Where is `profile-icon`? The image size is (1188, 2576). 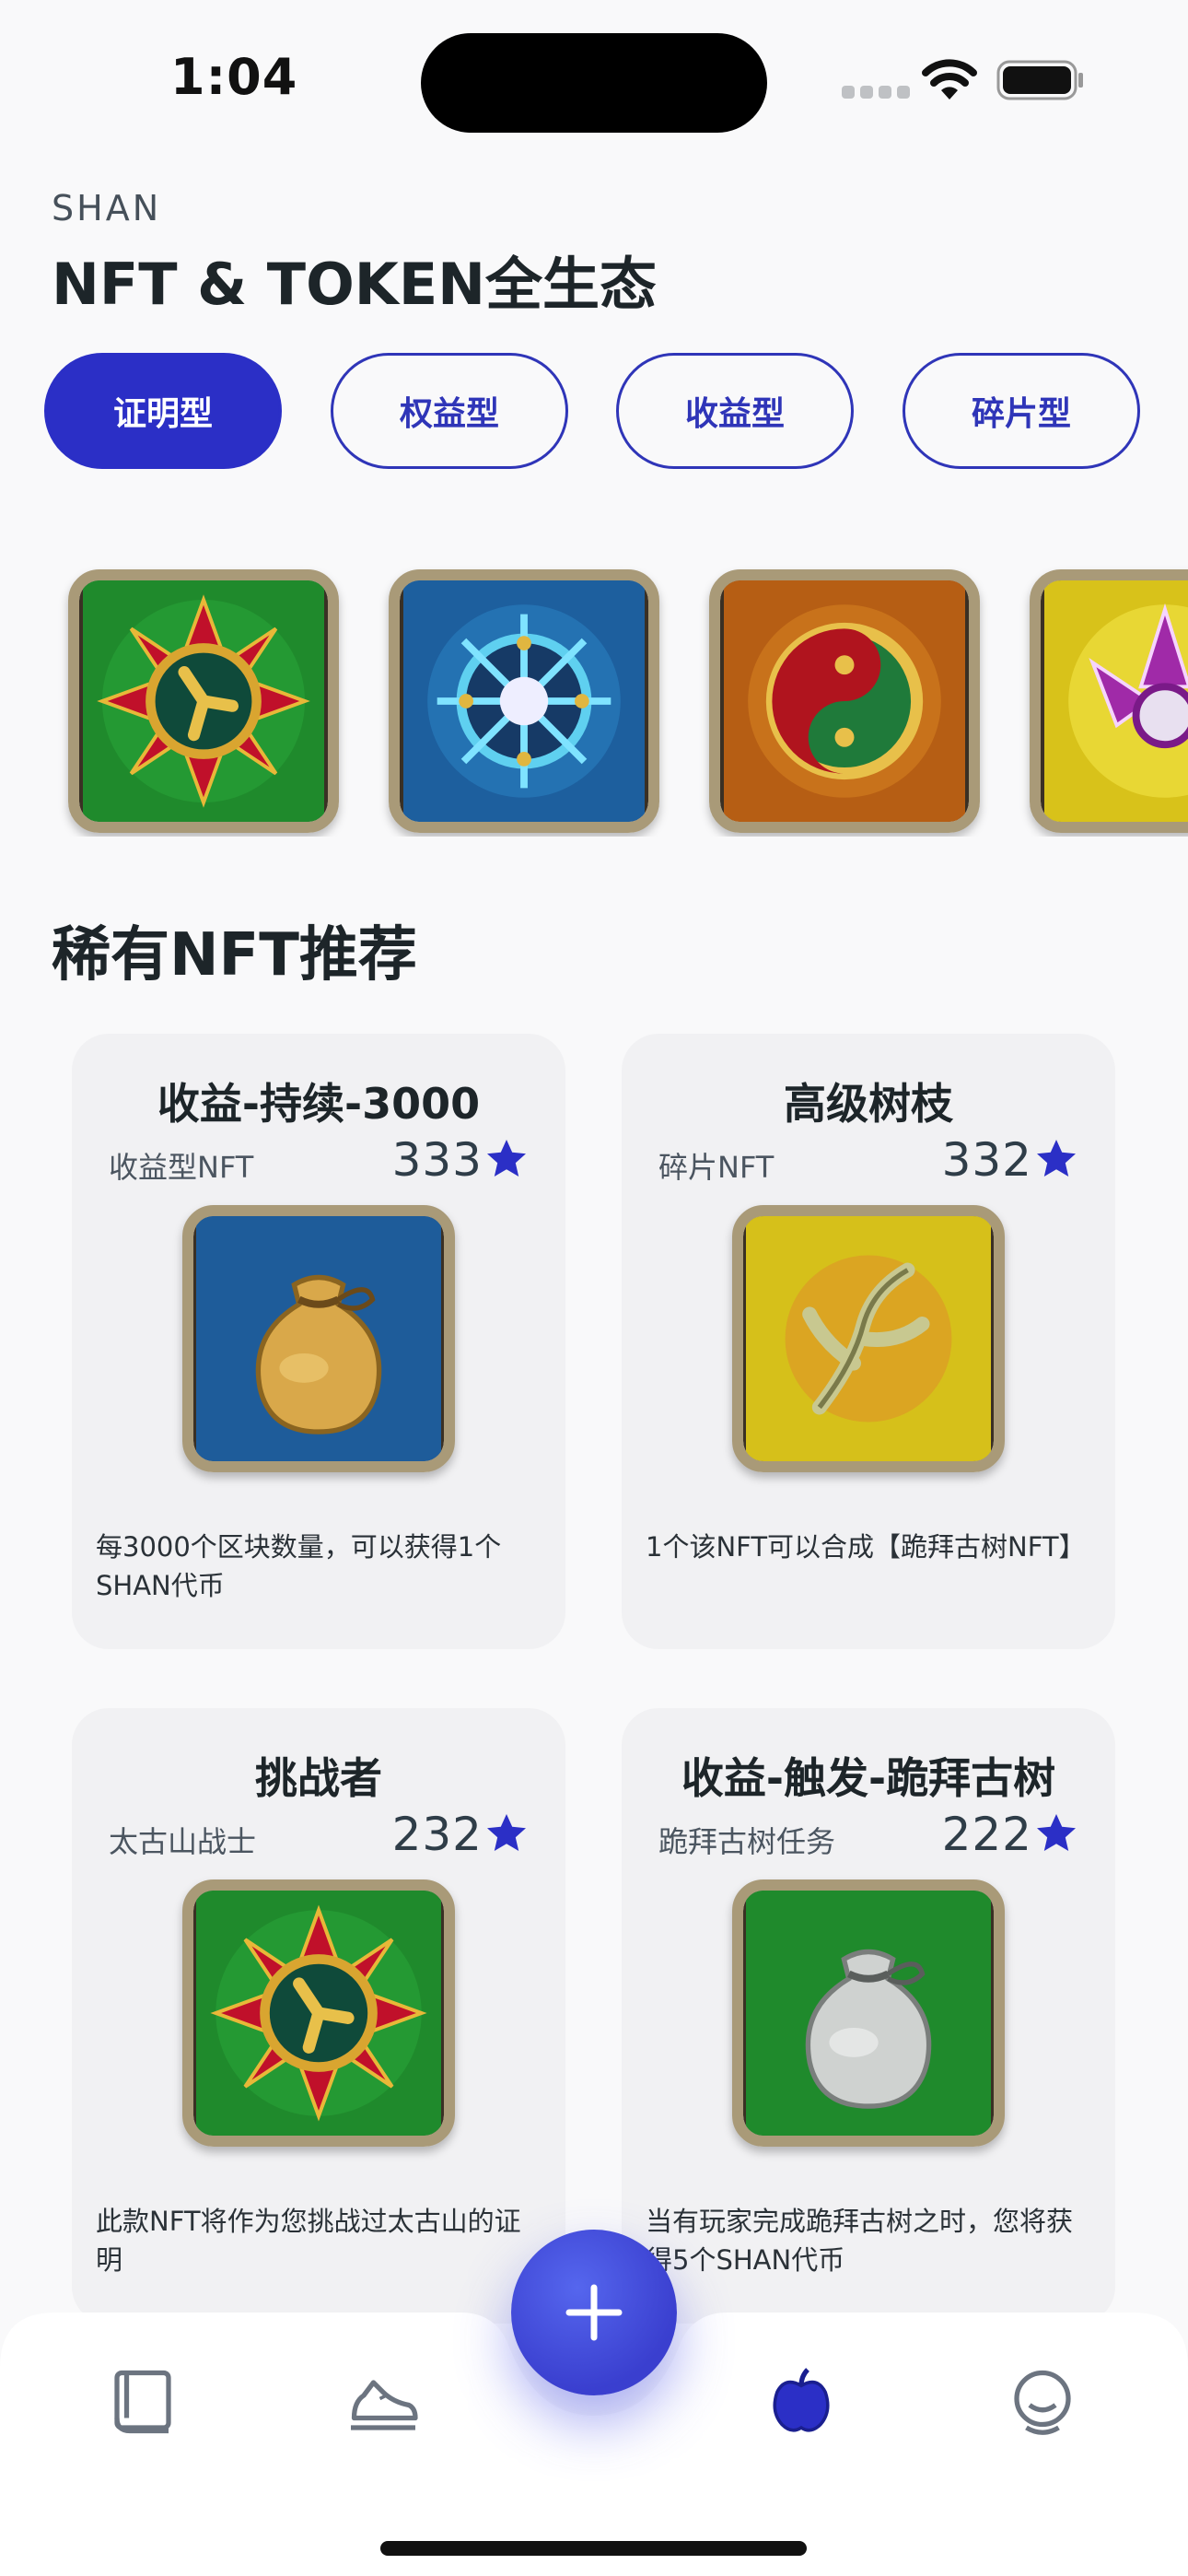
profile-icon is located at coordinates (1042, 2402).